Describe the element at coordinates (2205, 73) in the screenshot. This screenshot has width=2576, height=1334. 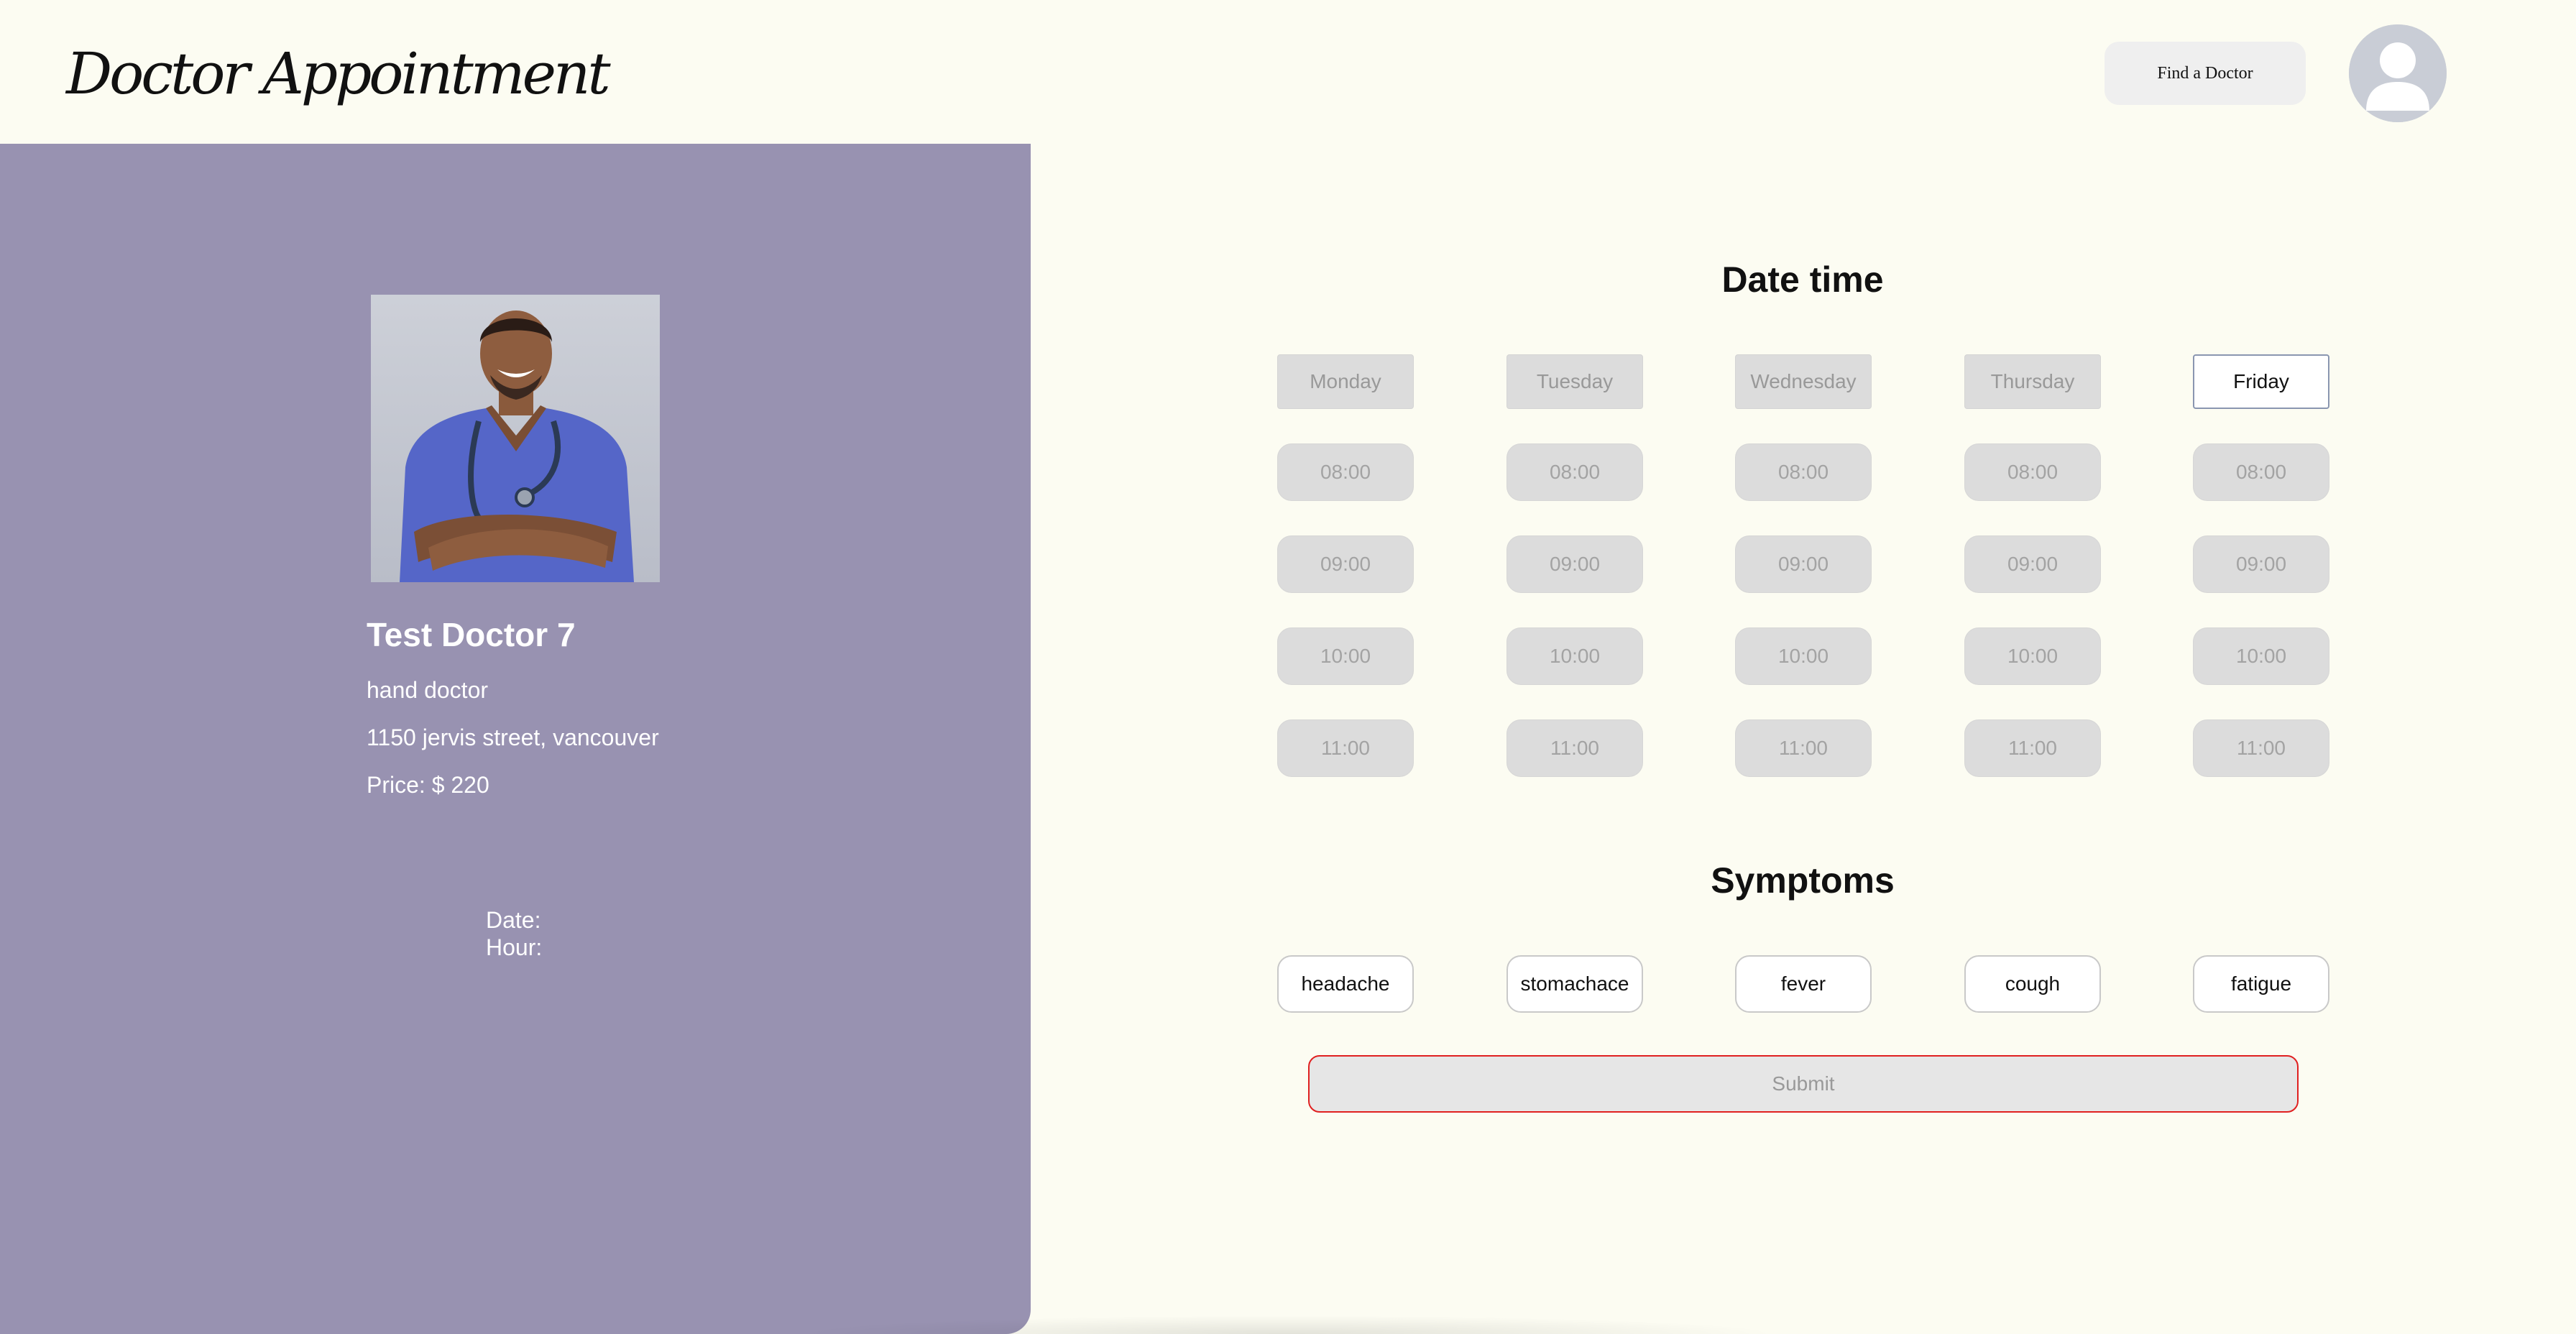
I see `find-doctor-button: Find a Doctor` at that location.